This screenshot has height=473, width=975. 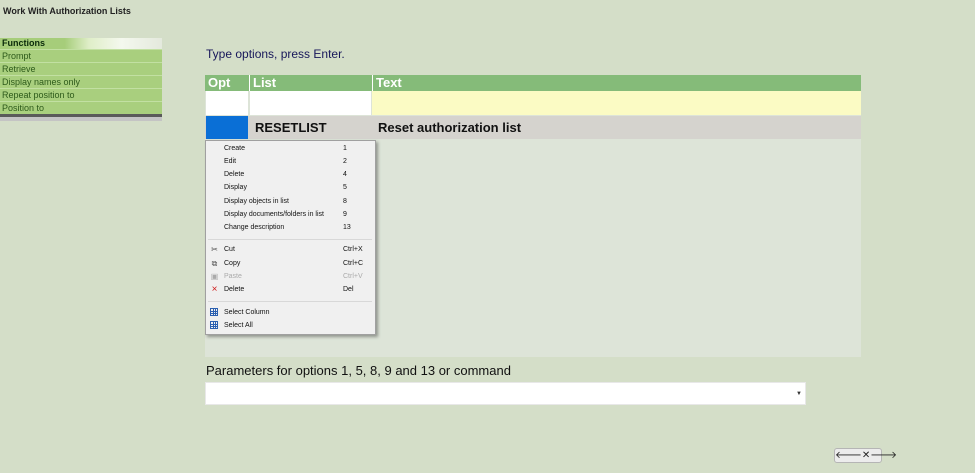 I want to click on menu-item-shortcut: Ctrl+V, so click(x=353, y=276).